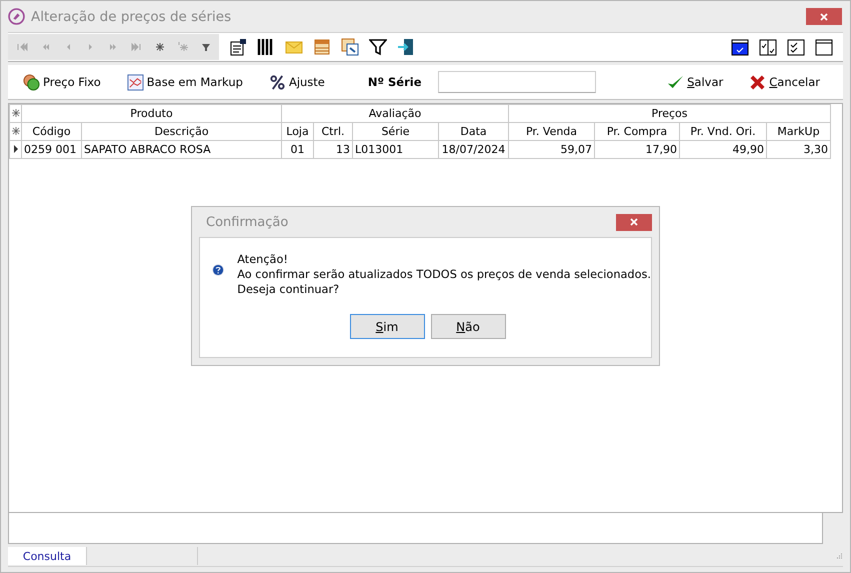 This screenshot has height=573, width=851. I want to click on table-cell: SAPATO ABRACO ROSA, so click(182, 149).